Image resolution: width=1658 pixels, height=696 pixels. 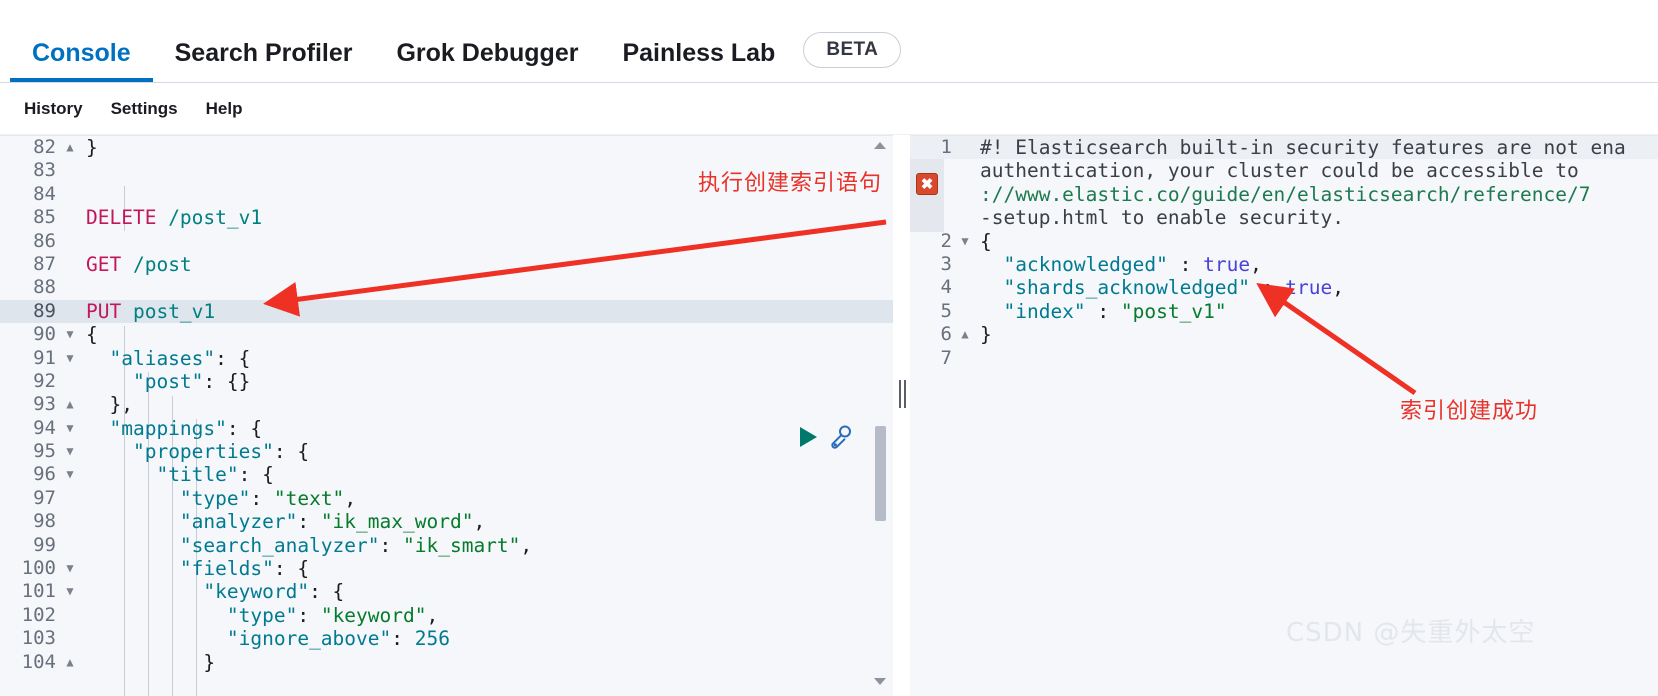 What do you see at coordinates (44, 404) in the screenshot?
I see `line-number: 93` at bounding box center [44, 404].